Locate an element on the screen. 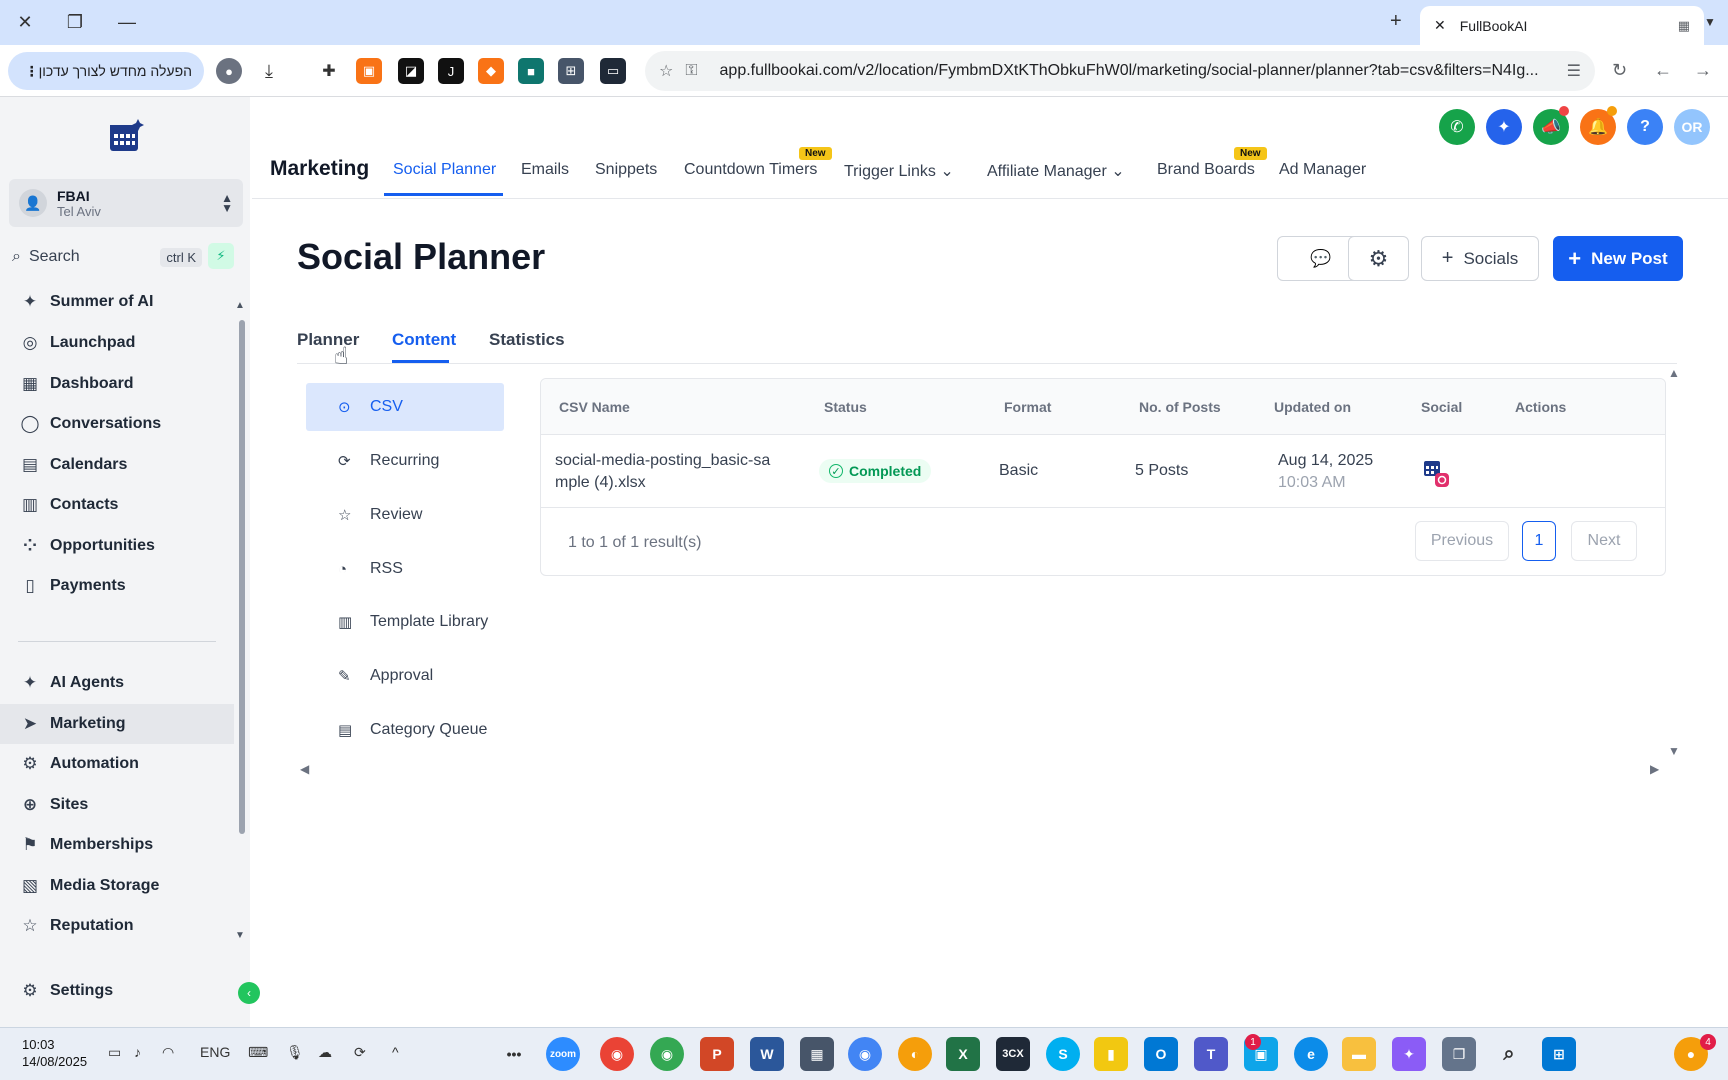  password-key-icon: ⚿ is located at coordinates (691, 71).